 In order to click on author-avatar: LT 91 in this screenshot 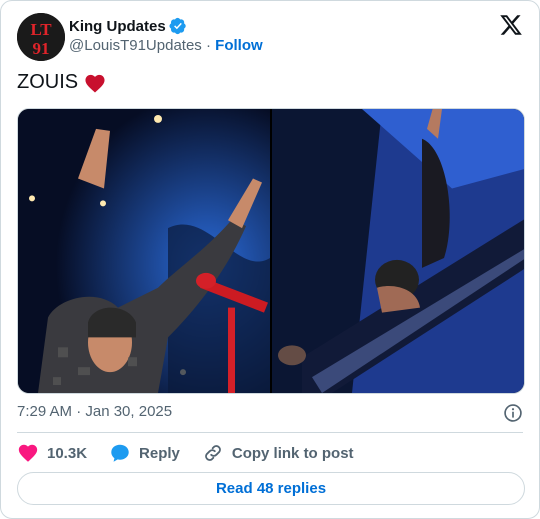, I will do `click(41, 37)`.